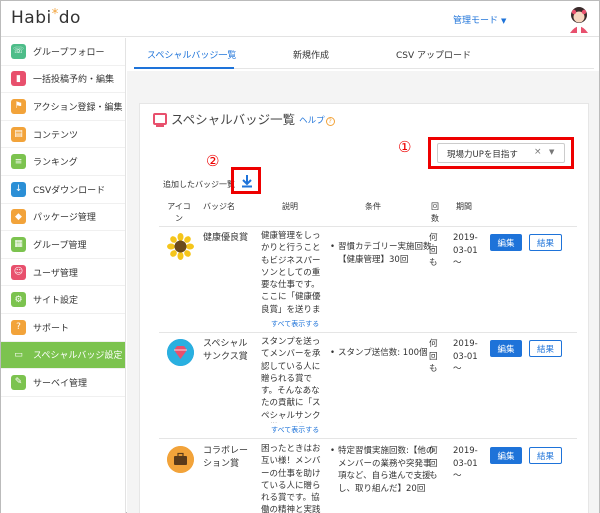  Describe the element at coordinates (18, 327) in the screenshot. I see `help-icon: ?` at that location.